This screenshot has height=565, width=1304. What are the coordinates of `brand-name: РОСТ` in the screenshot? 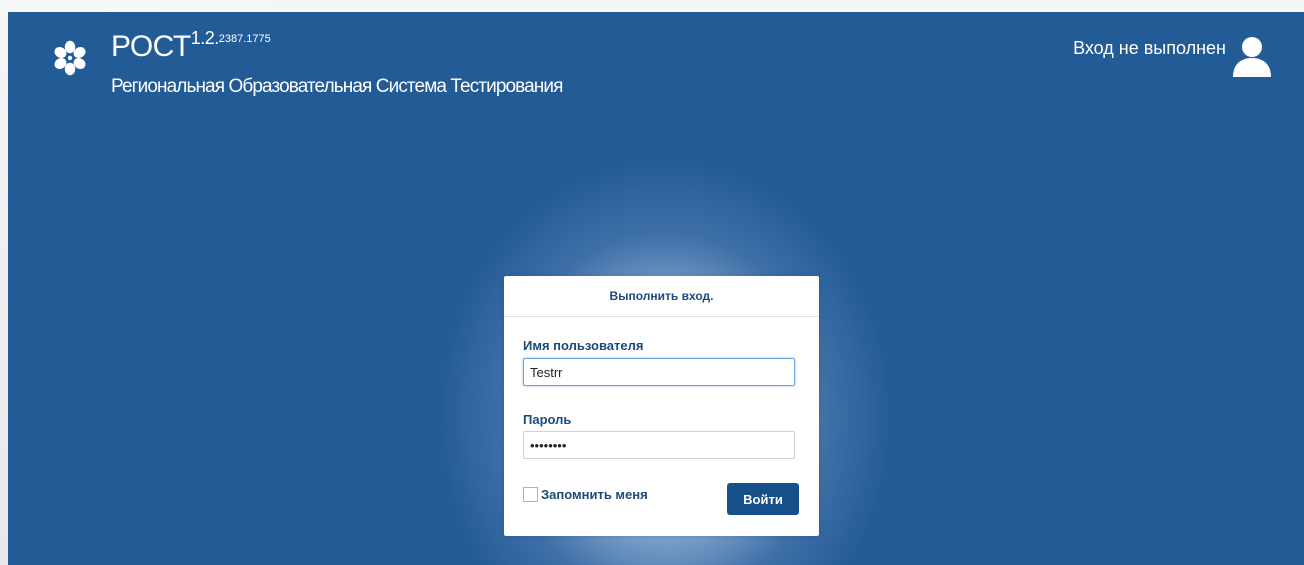 It's located at (151, 46).